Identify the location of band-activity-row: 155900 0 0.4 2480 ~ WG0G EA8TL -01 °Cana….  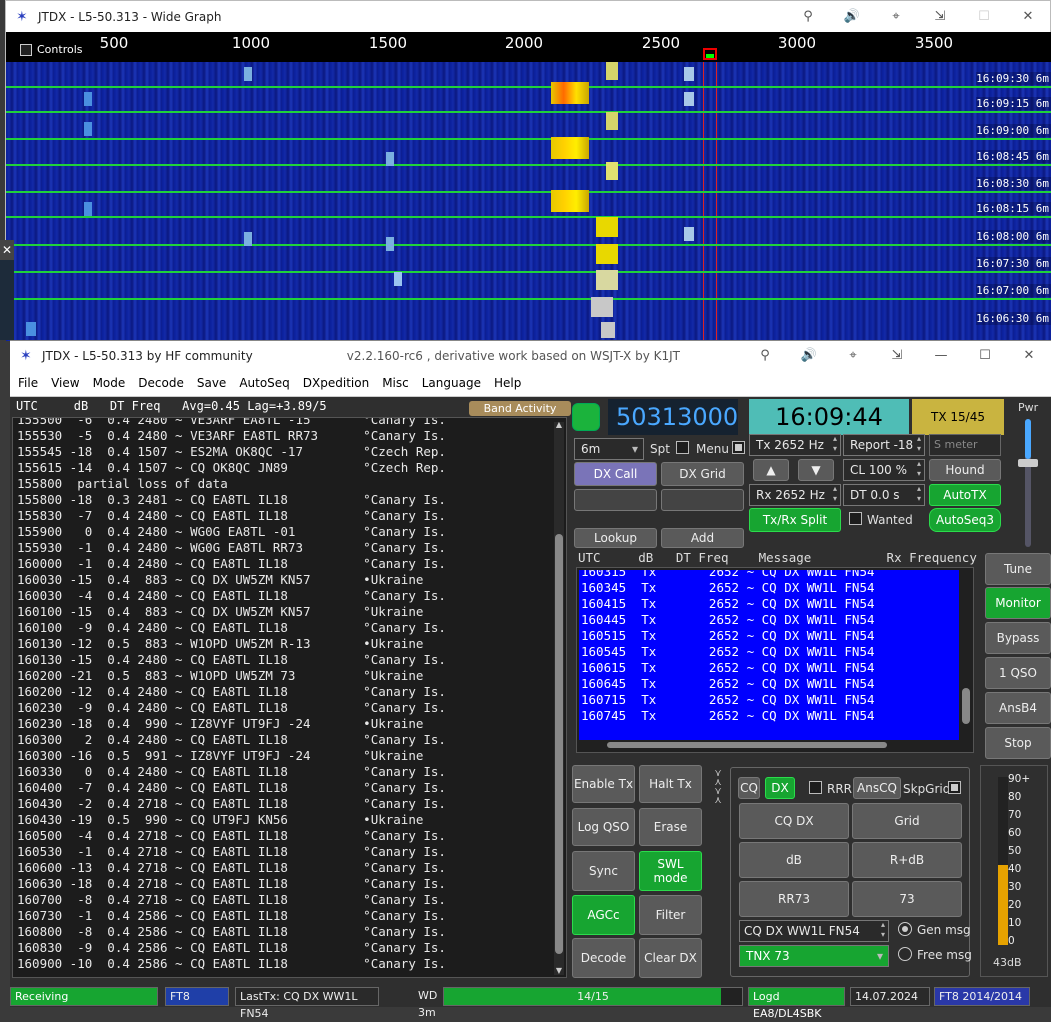
(289, 532).